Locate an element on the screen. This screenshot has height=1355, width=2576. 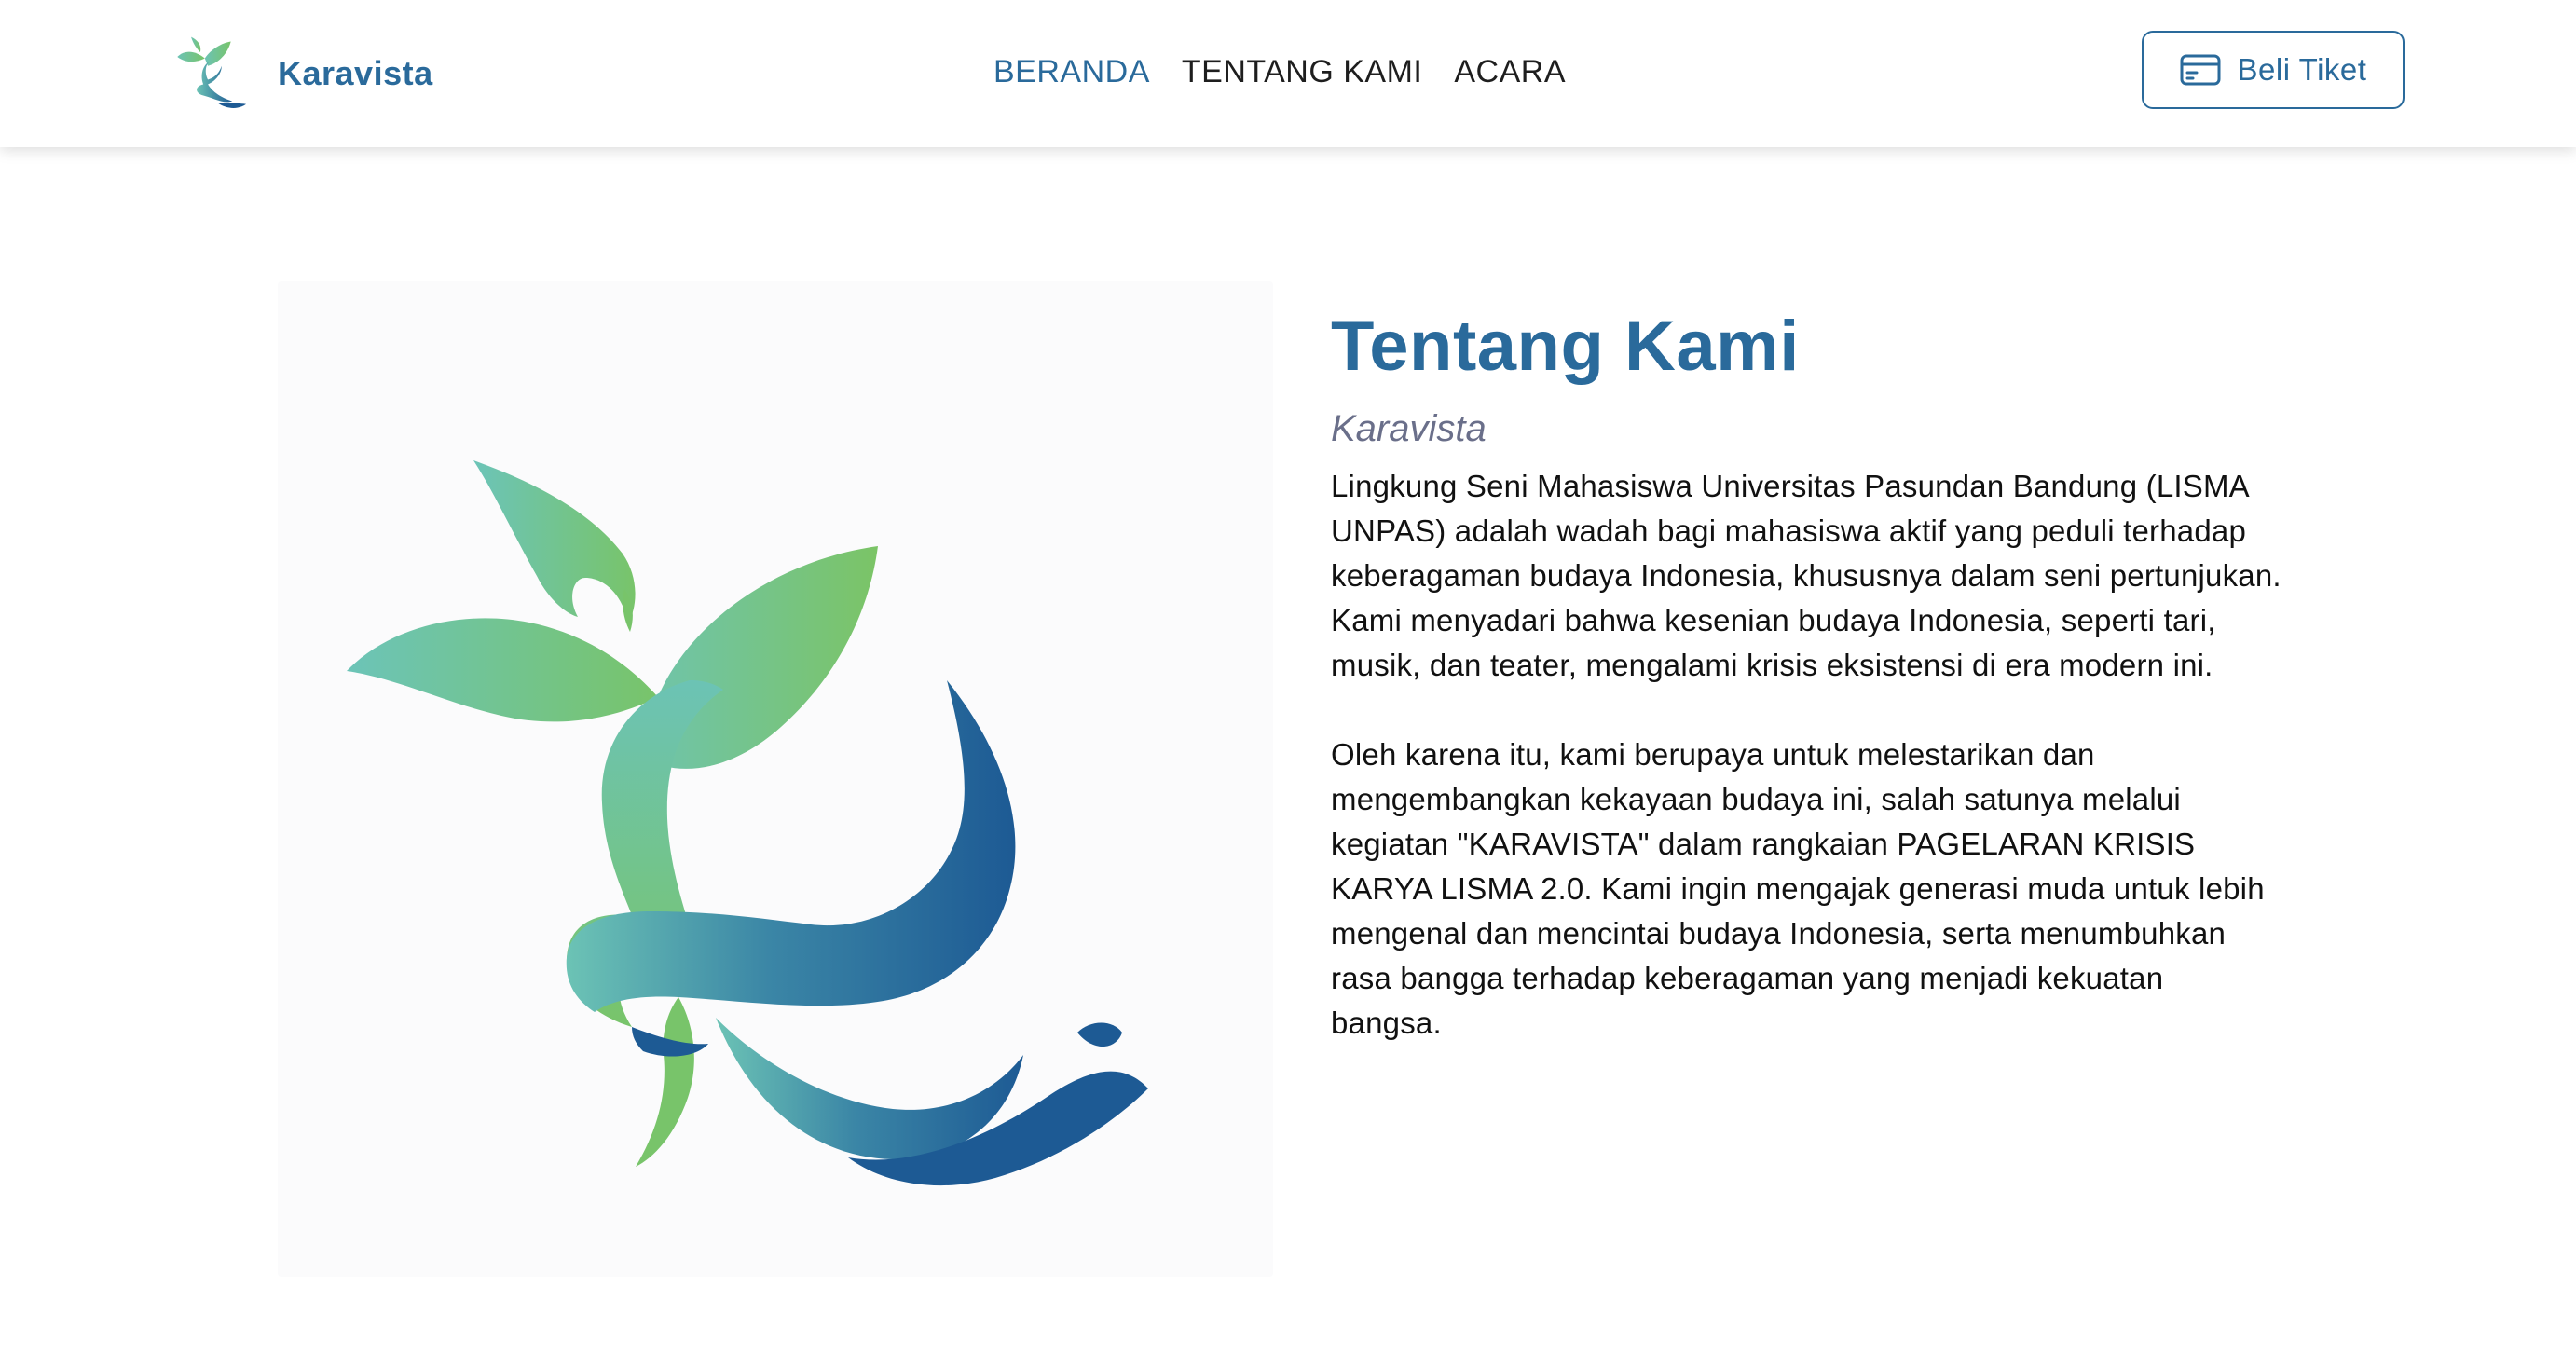
buy-ticket-button: Beli Tiket is located at coordinates (2273, 70).